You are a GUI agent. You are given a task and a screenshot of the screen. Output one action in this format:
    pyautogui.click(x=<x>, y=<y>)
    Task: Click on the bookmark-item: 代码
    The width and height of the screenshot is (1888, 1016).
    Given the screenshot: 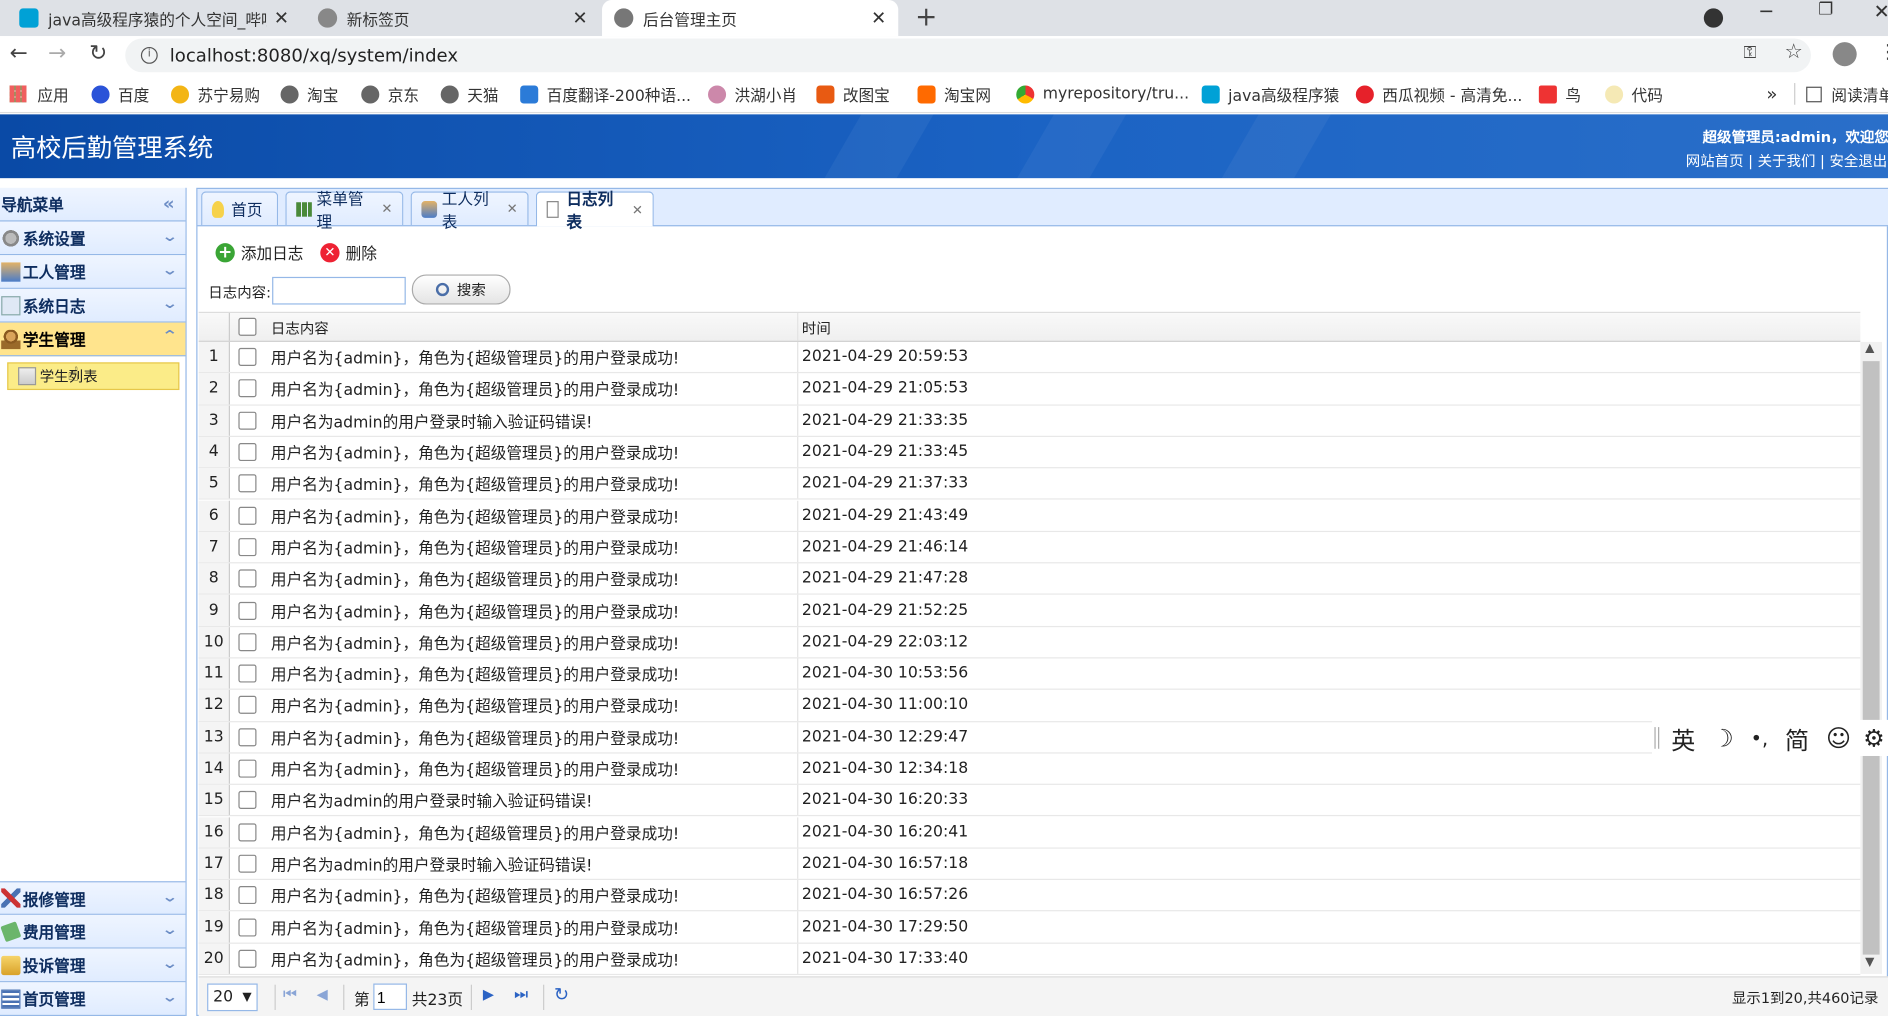 What is the action you would take?
    pyautogui.click(x=1634, y=94)
    